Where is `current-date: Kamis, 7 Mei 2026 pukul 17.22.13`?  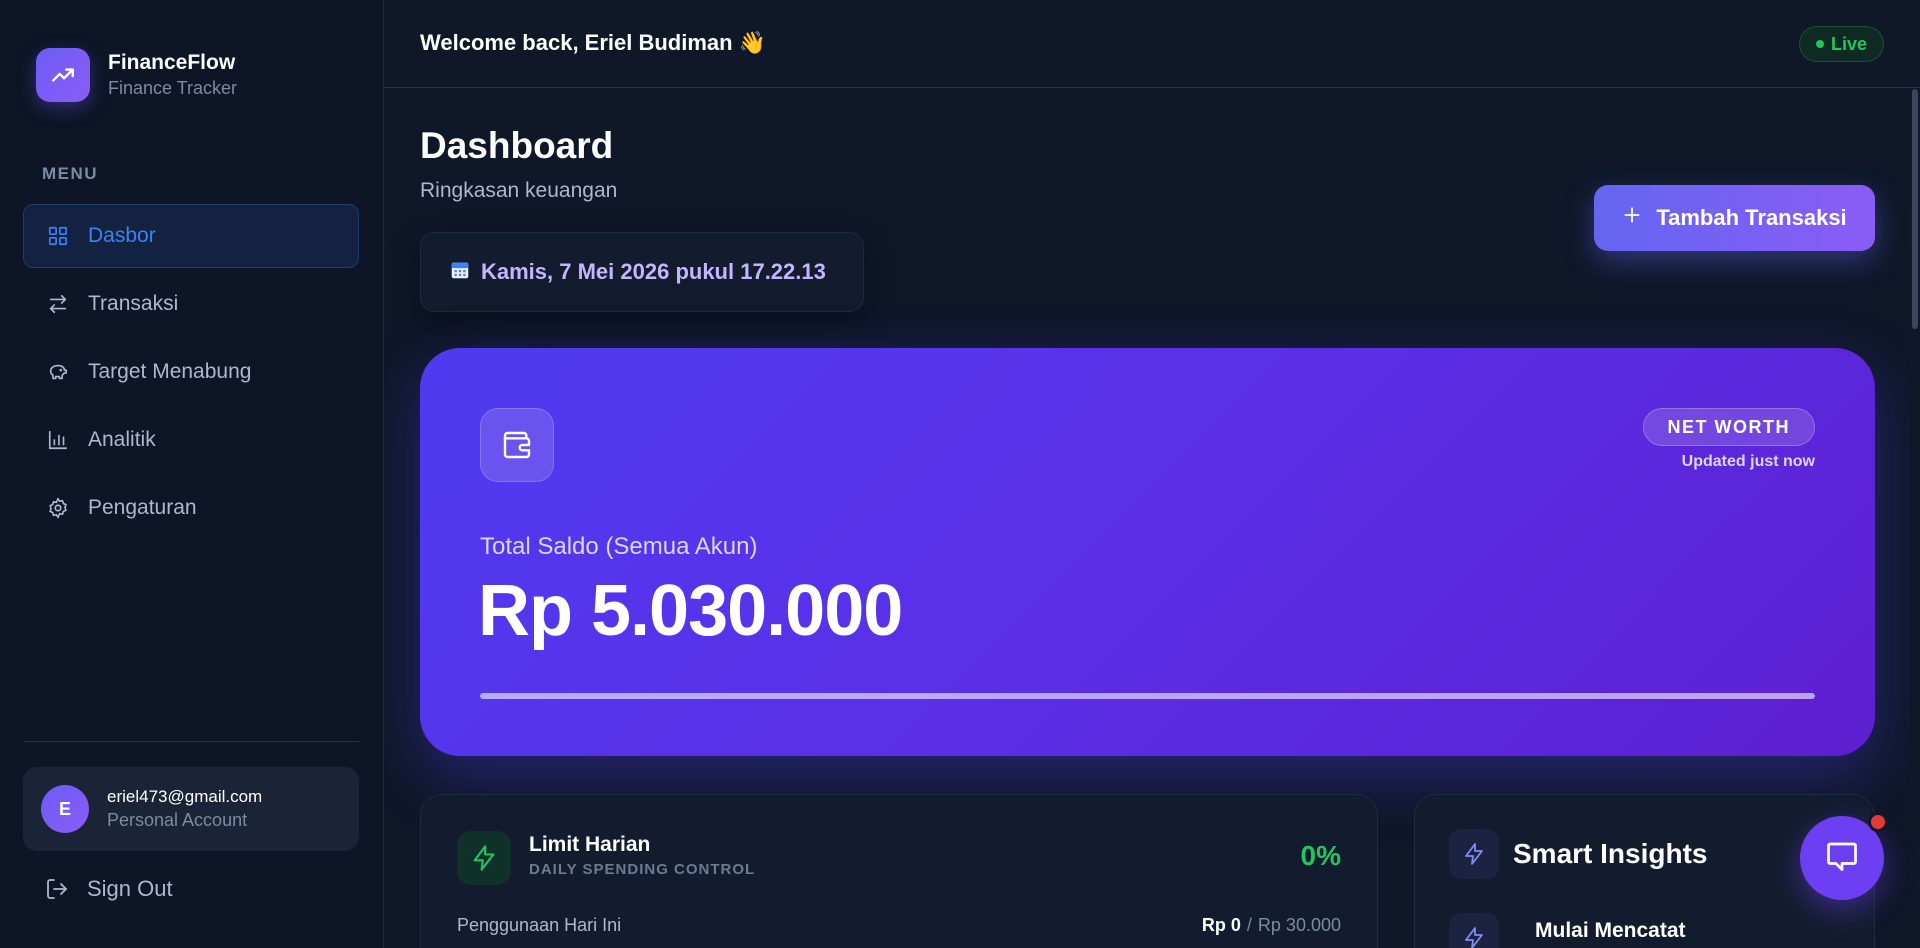
current-date: Kamis, 7 Mei 2026 pukul 17.22.13 is located at coordinates (653, 271).